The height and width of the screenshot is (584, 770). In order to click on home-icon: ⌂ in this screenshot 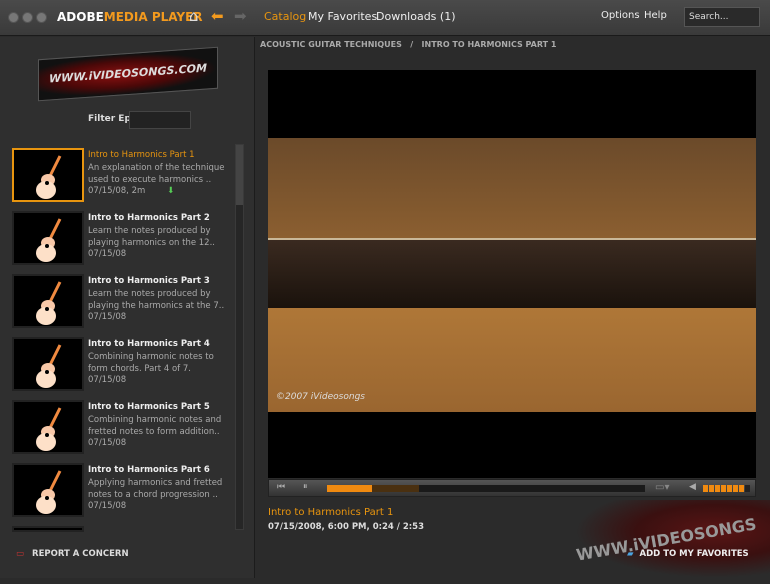, I will do `click(194, 16)`.